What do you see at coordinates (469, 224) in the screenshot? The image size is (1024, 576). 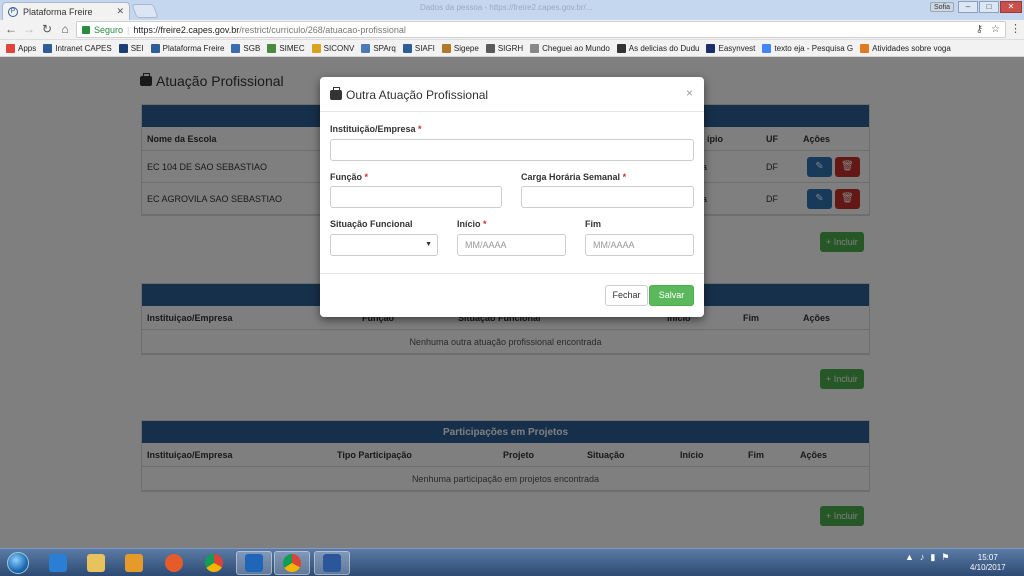 I see `inicio-label-text: Início` at bounding box center [469, 224].